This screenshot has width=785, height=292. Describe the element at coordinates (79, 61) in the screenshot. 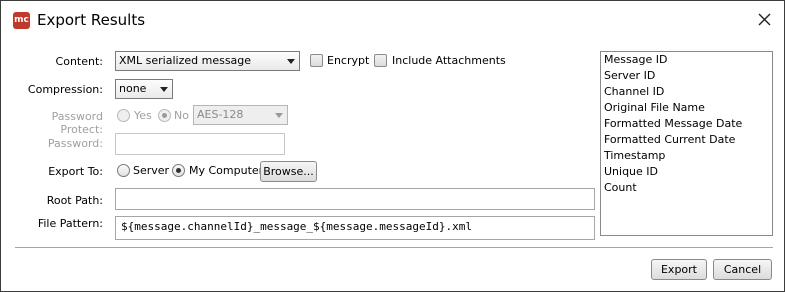

I see `content-label: Content:` at that location.